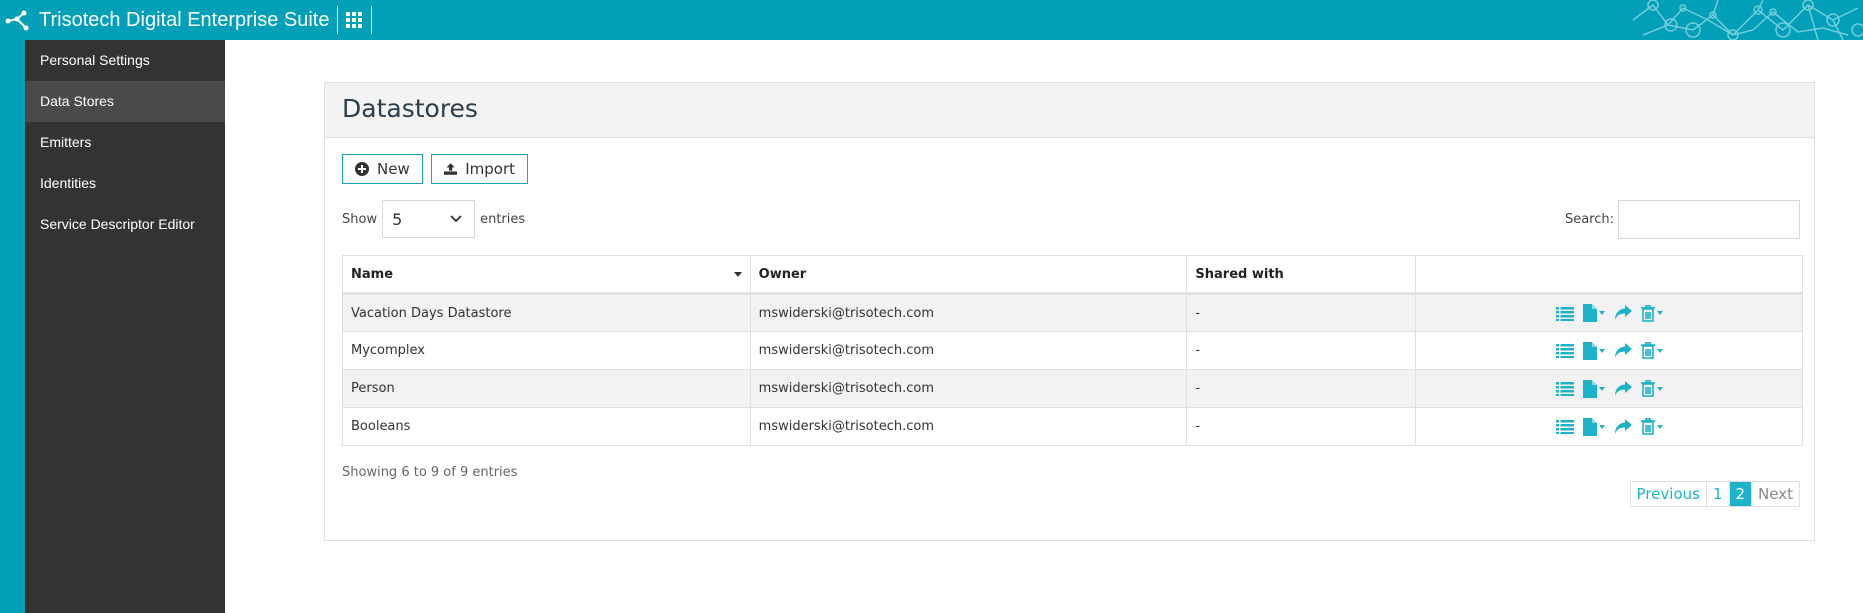  Describe the element at coordinates (931, 20) in the screenshot. I see `top-bar: Trisotech Digital Enterprise Suite` at that location.